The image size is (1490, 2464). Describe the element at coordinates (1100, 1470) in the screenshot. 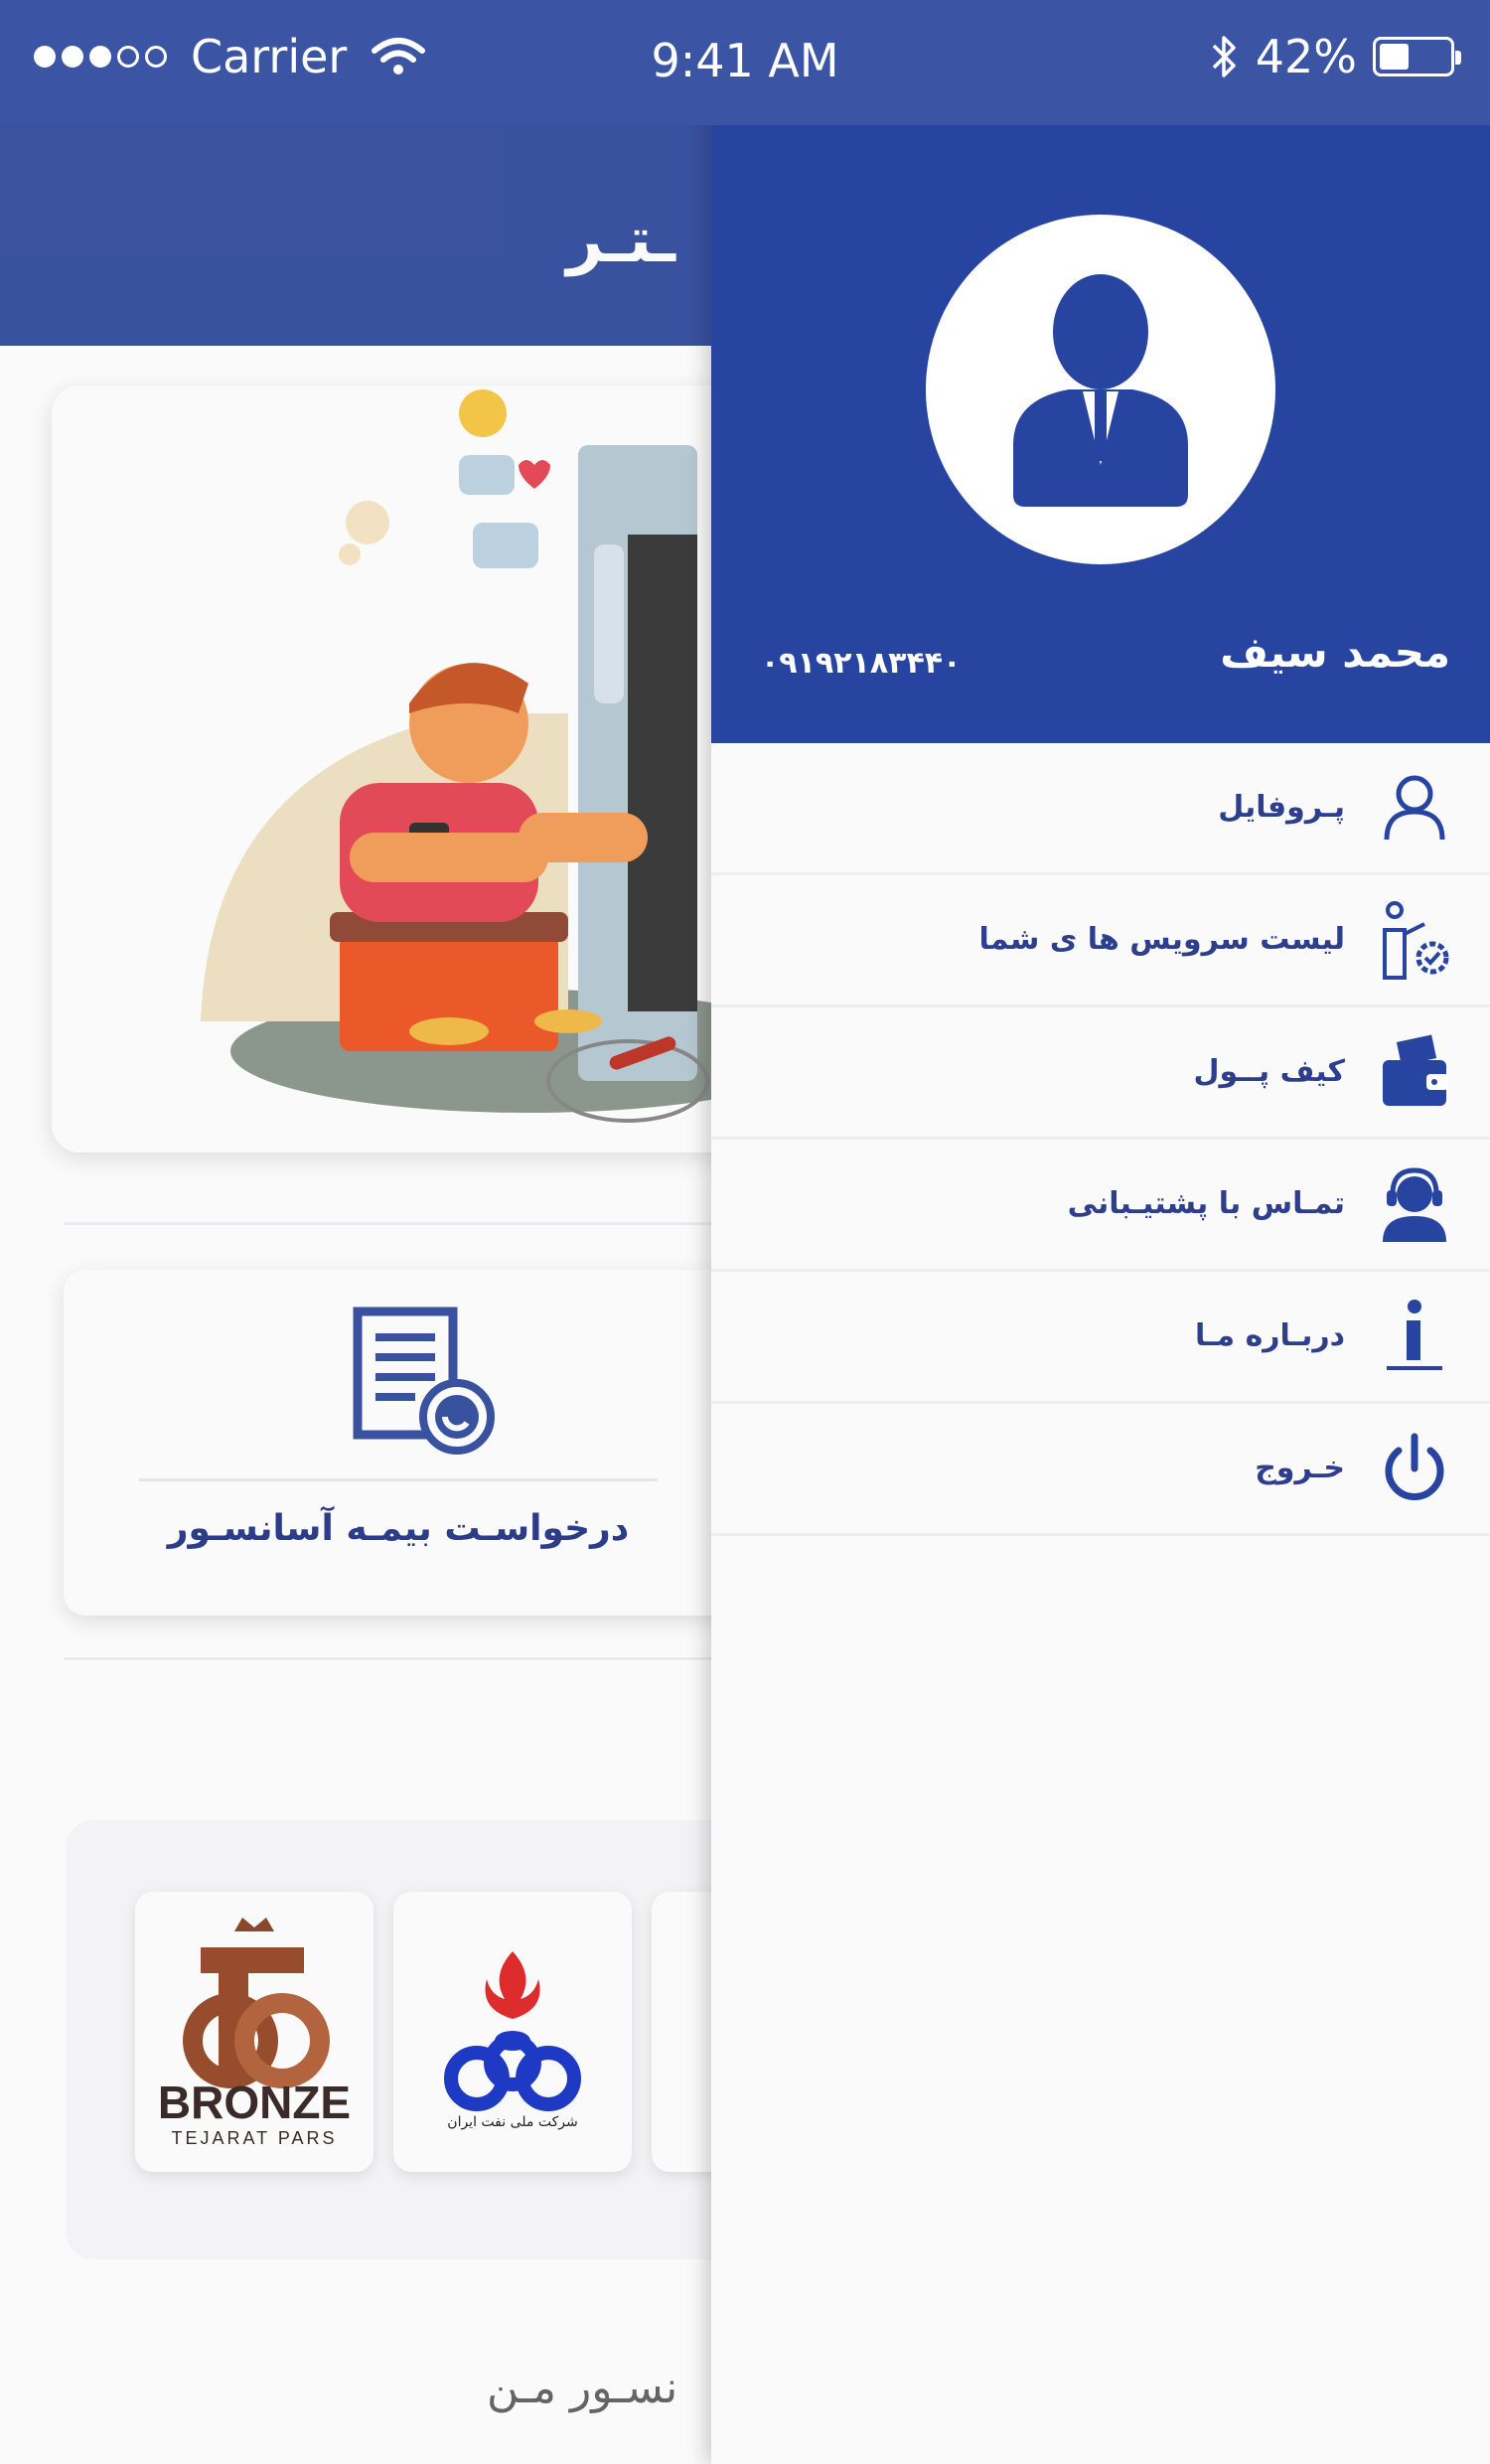

I see `menu-item-logout: خـروج` at that location.